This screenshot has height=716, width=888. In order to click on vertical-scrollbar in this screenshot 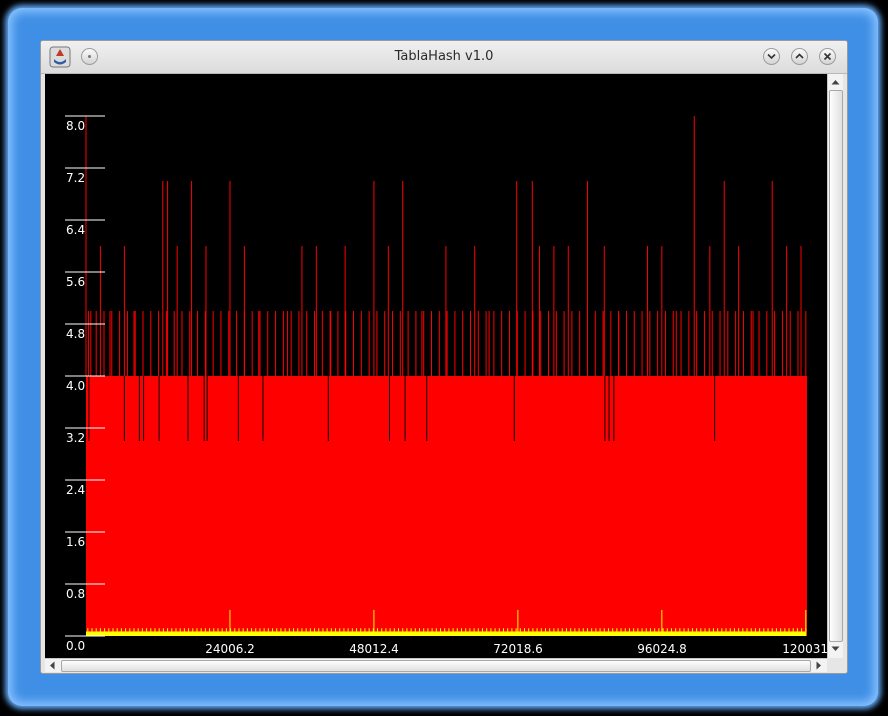, I will do `click(835, 366)`.